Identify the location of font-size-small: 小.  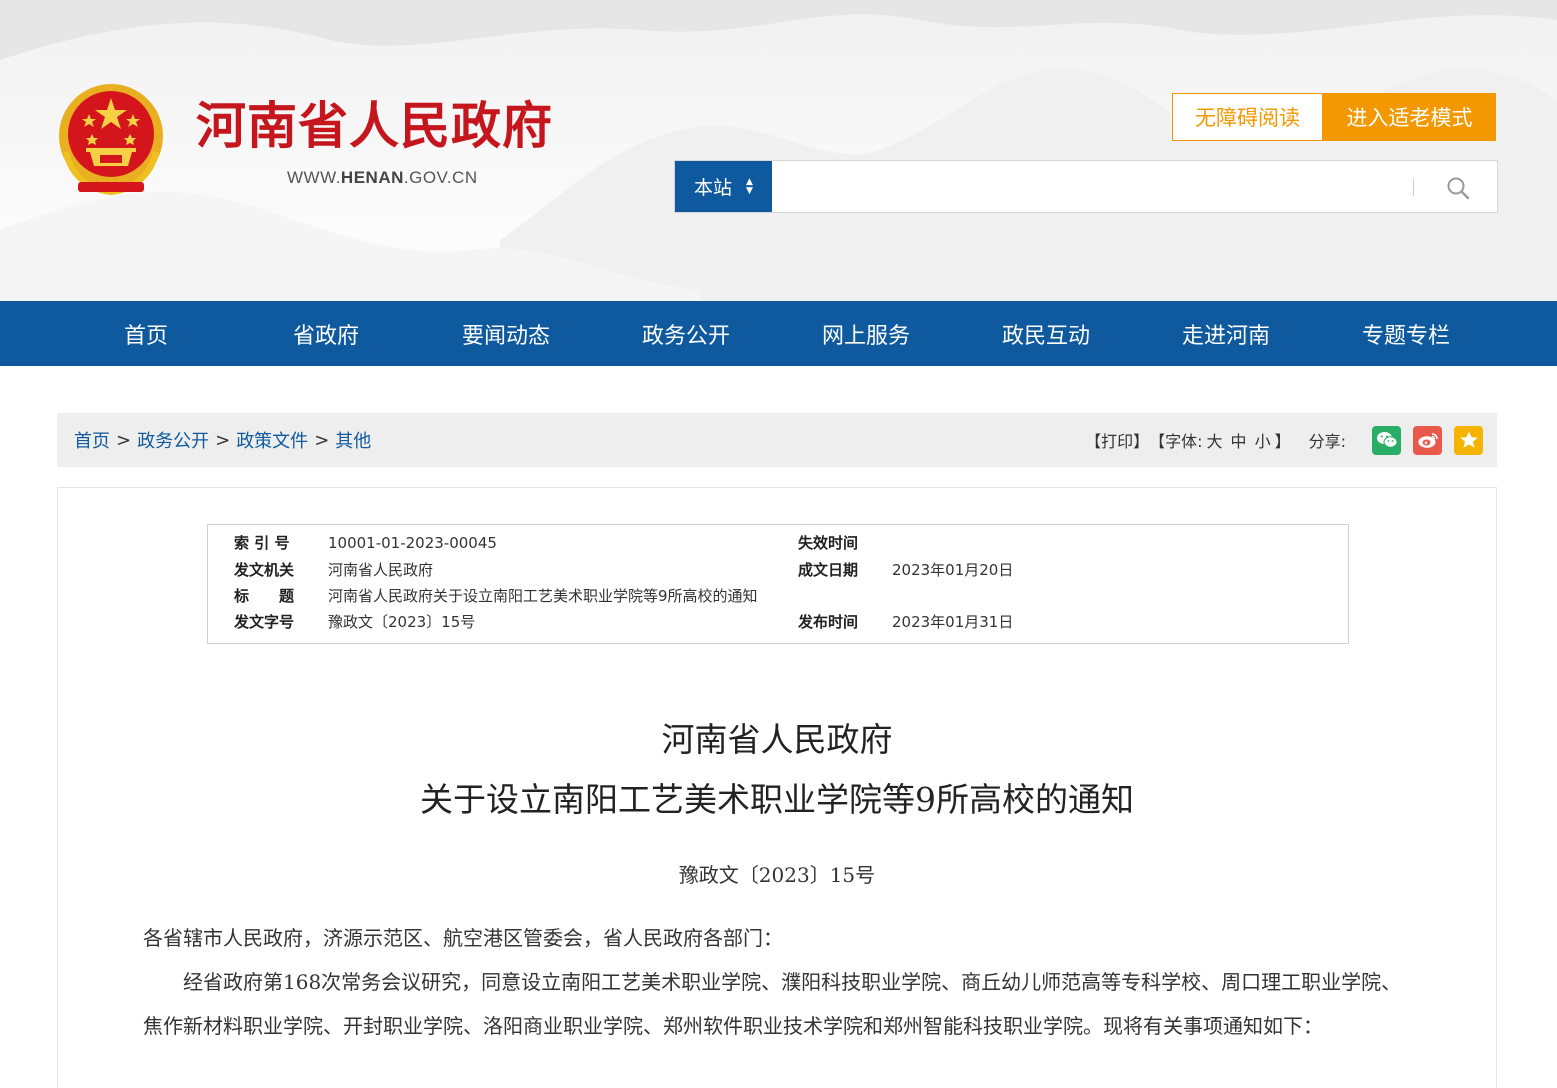
(1263, 440).